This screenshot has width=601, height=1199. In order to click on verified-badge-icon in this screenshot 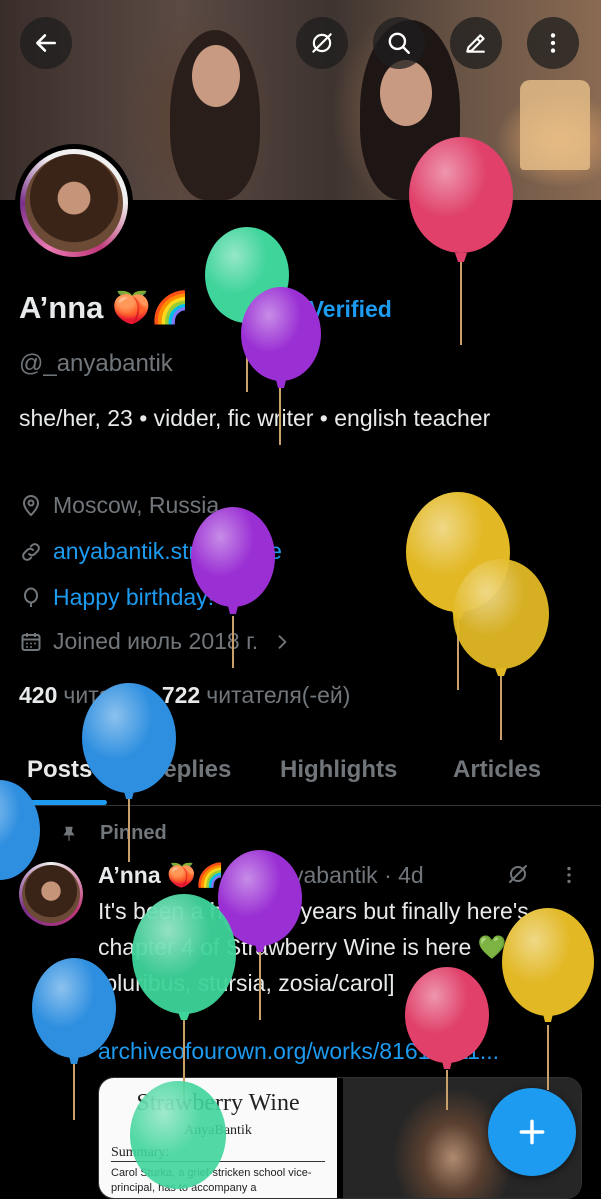, I will do `click(245, 309)`.